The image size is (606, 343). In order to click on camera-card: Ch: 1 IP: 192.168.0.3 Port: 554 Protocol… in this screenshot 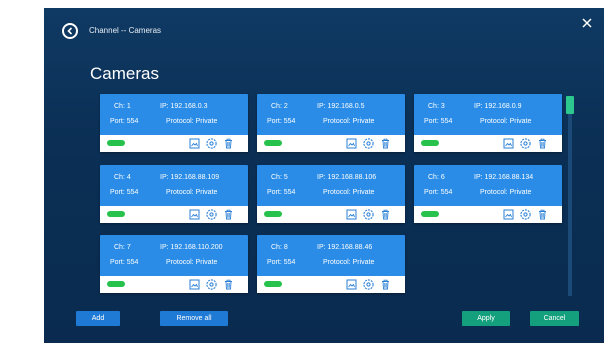, I will do `click(174, 123)`.